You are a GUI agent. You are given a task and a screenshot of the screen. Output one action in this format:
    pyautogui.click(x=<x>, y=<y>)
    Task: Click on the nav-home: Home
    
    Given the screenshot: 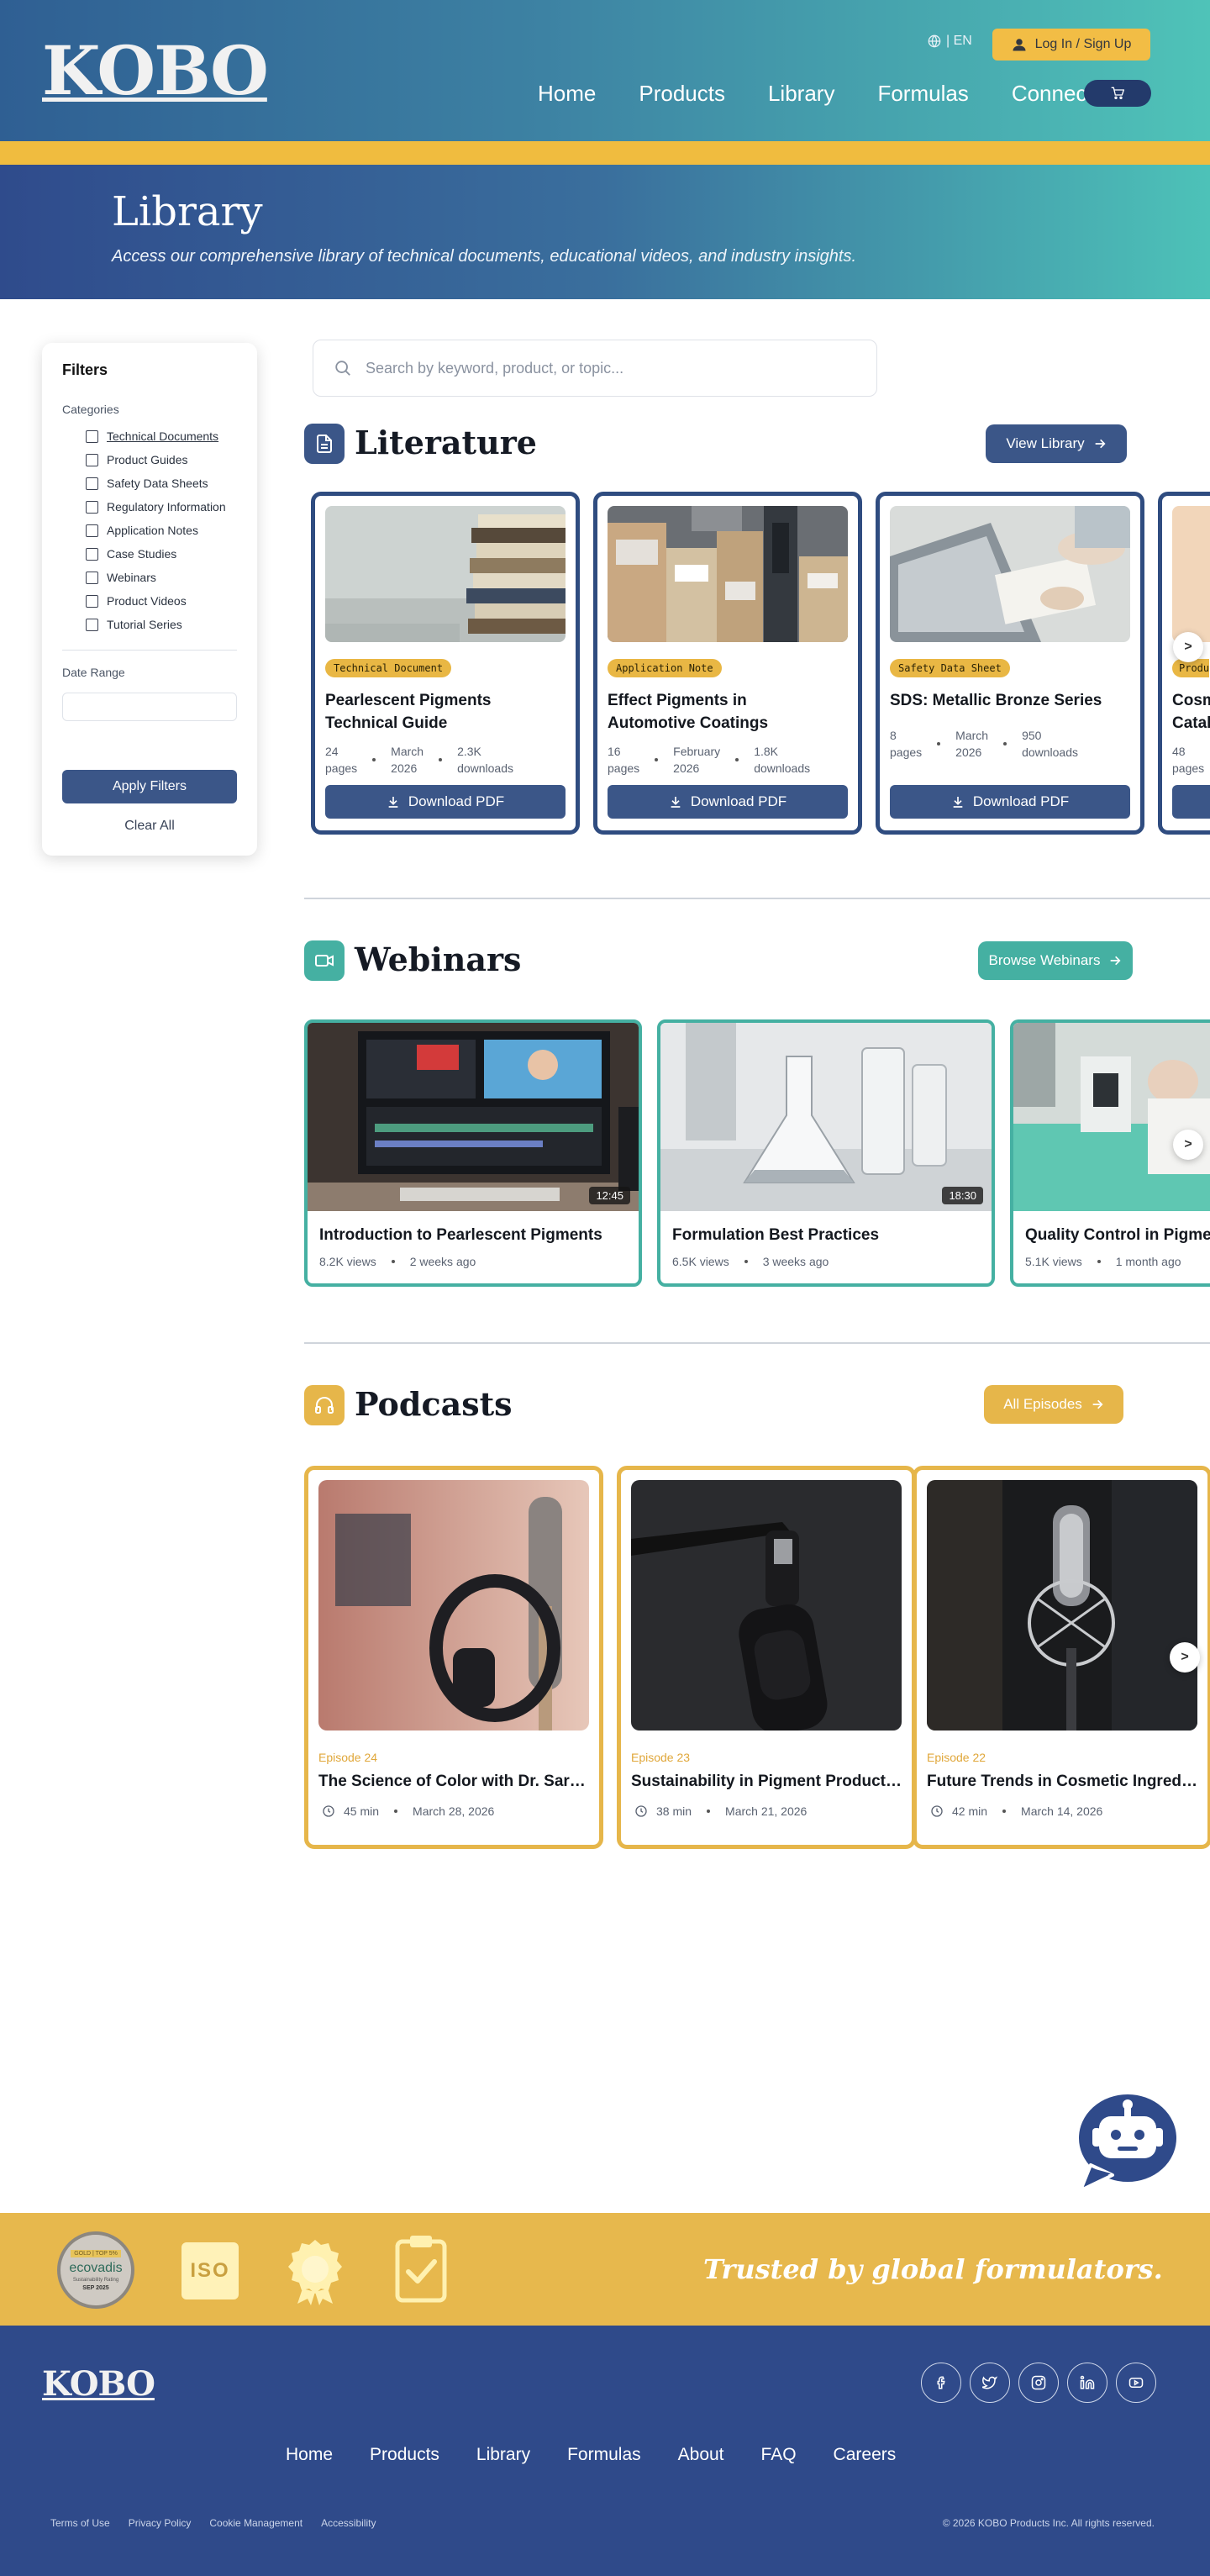 What is the action you would take?
    pyautogui.click(x=567, y=94)
    